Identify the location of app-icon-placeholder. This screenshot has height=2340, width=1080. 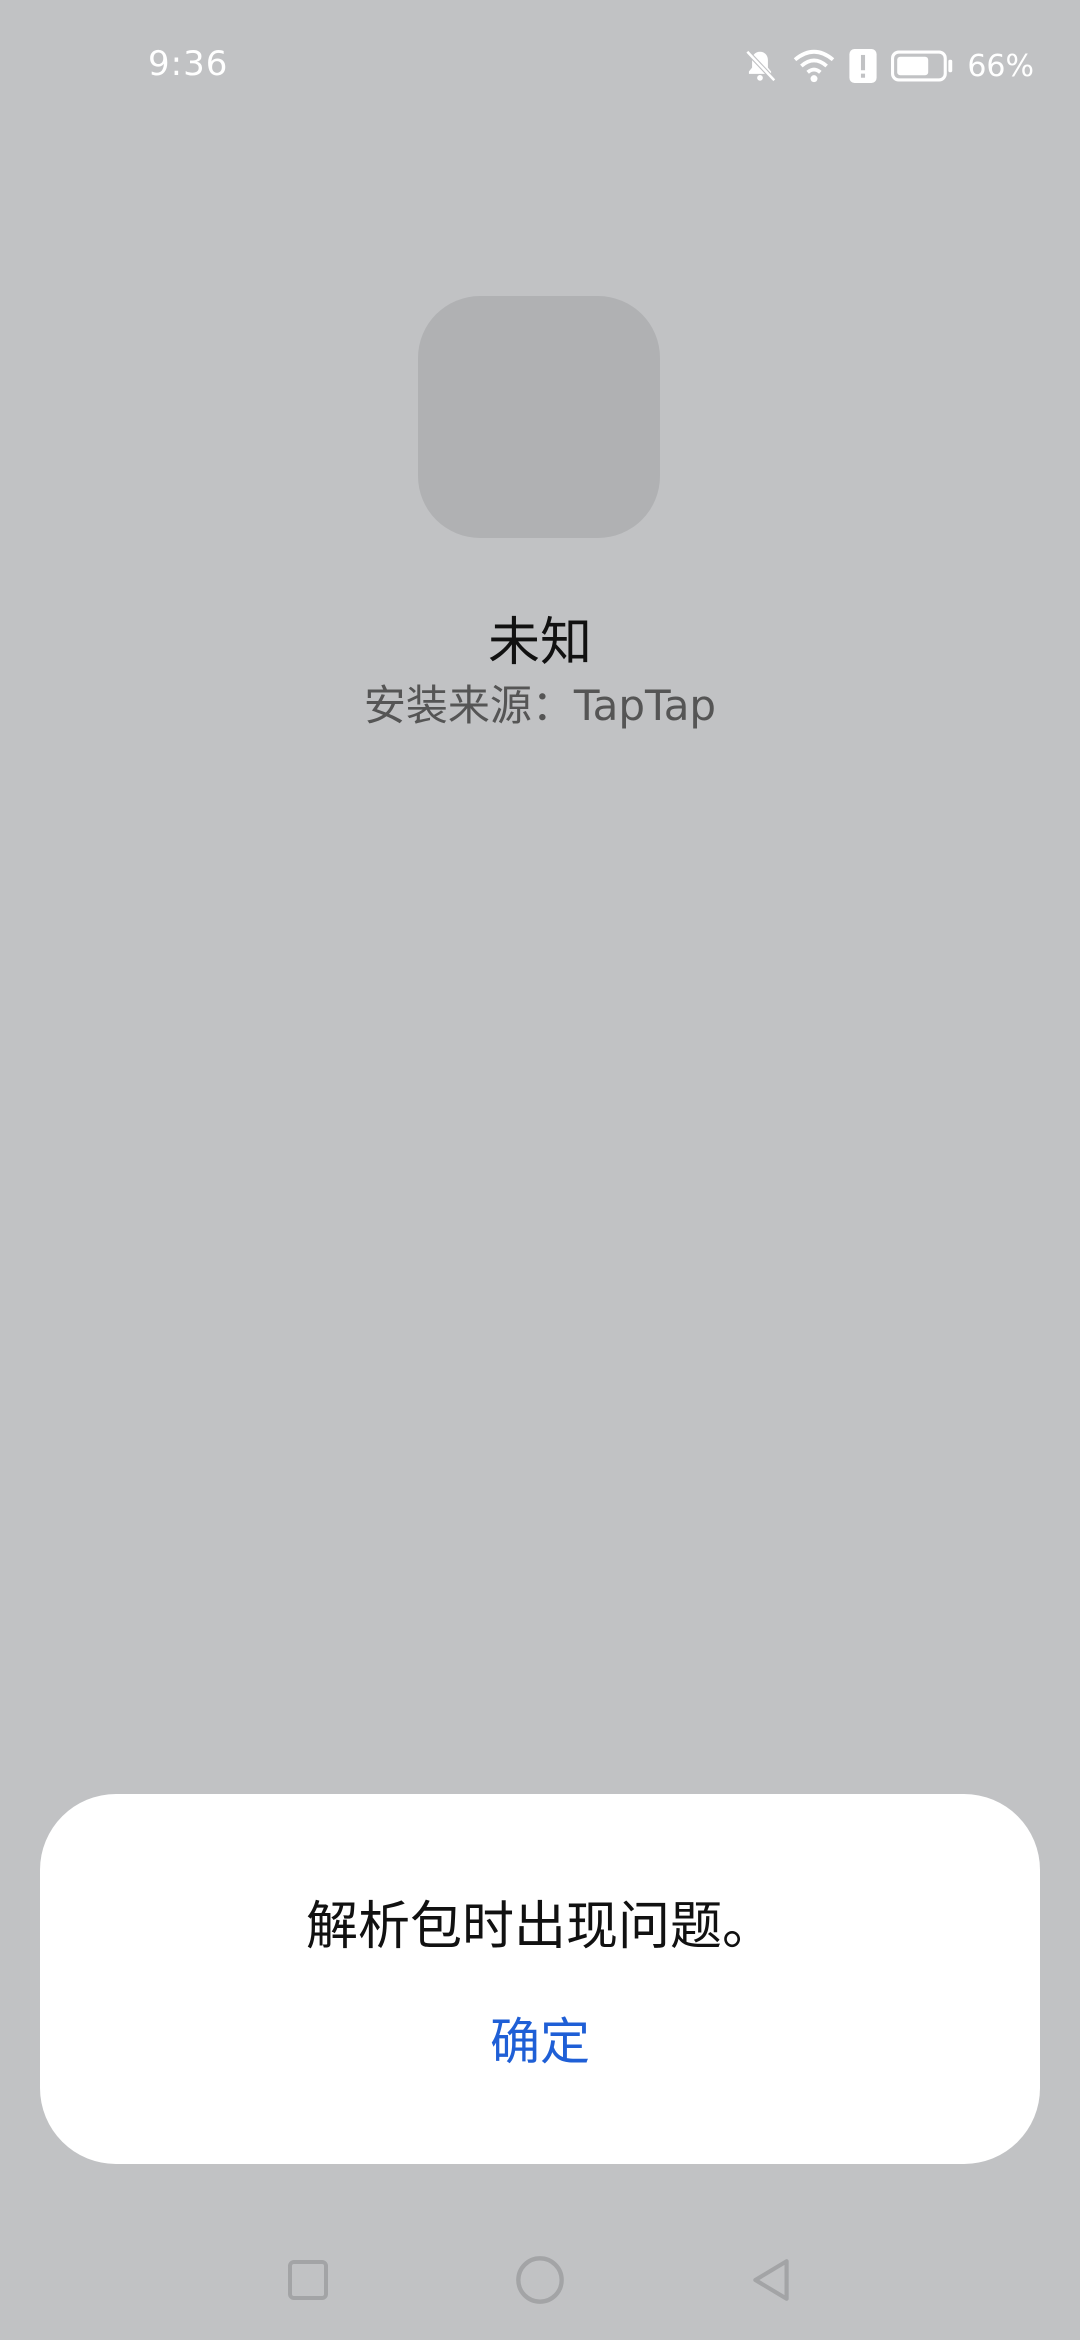
(539, 417).